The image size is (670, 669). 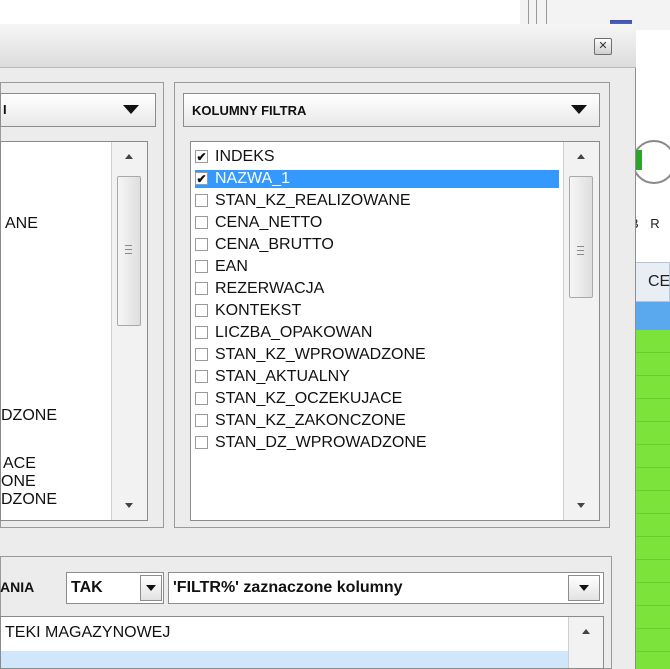 I want to click on background-column-label: CE, so click(x=659, y=281).